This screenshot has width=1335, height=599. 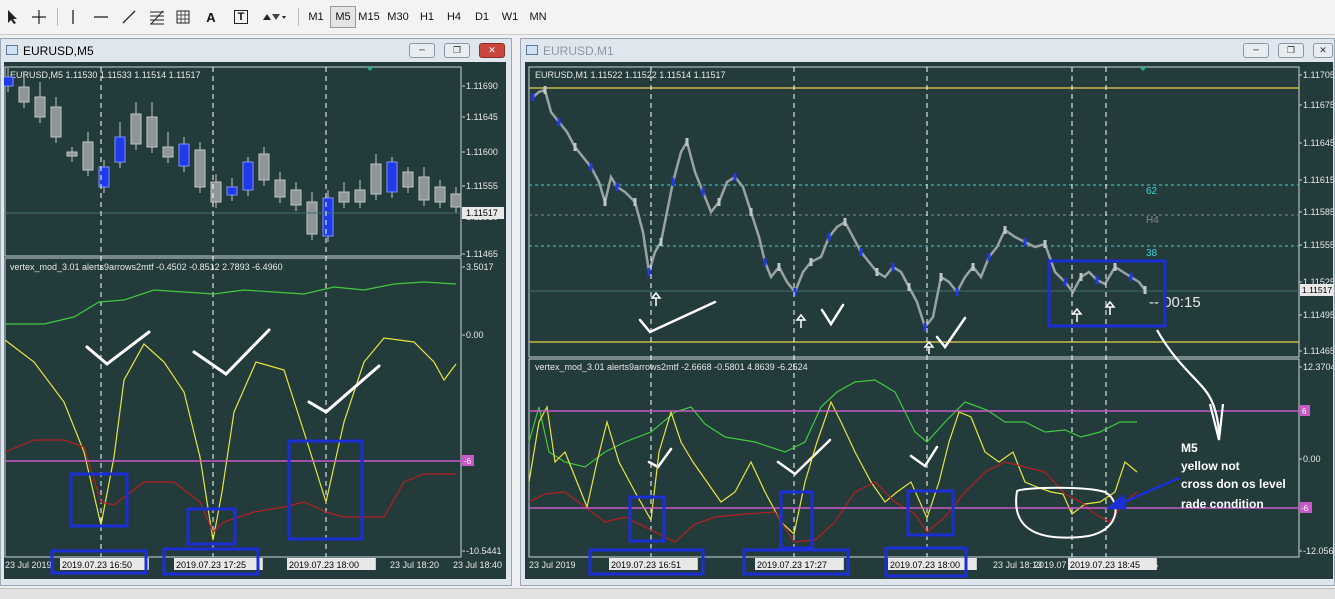 I want to click on time-label: 2019.07.23 17:27, so click(x=792, y=565).